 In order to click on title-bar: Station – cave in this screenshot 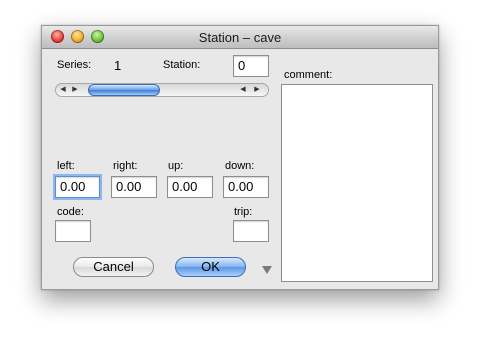, I will do `click(240, 37)`.